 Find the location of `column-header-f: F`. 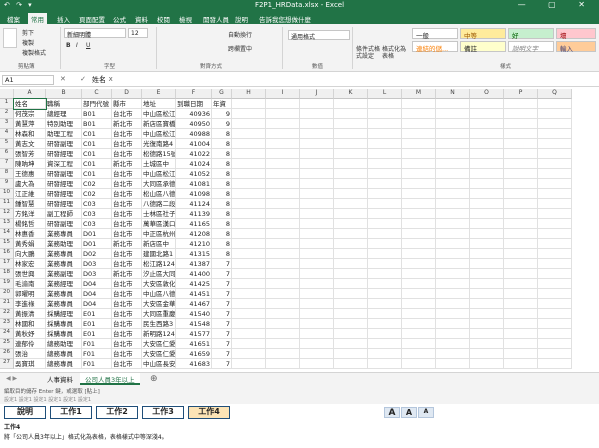

column-header-f: F is located at coordinates (194, 94).